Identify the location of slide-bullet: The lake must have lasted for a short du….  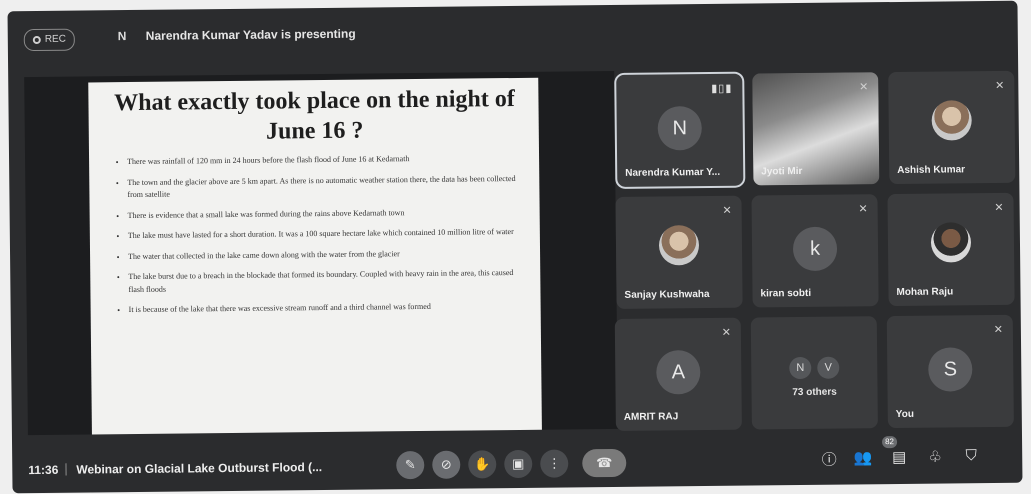
(325, 234).